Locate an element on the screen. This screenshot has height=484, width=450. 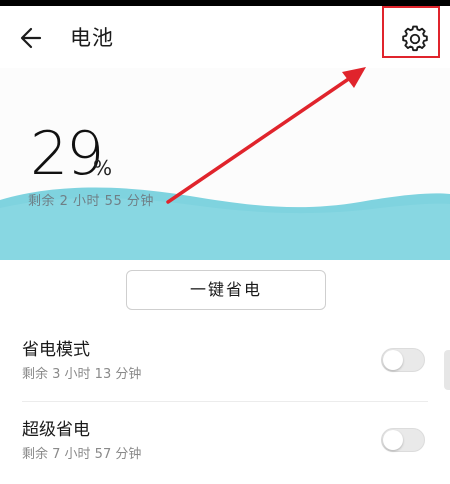
page-title: 电池 is located at coordinates (92, 38).